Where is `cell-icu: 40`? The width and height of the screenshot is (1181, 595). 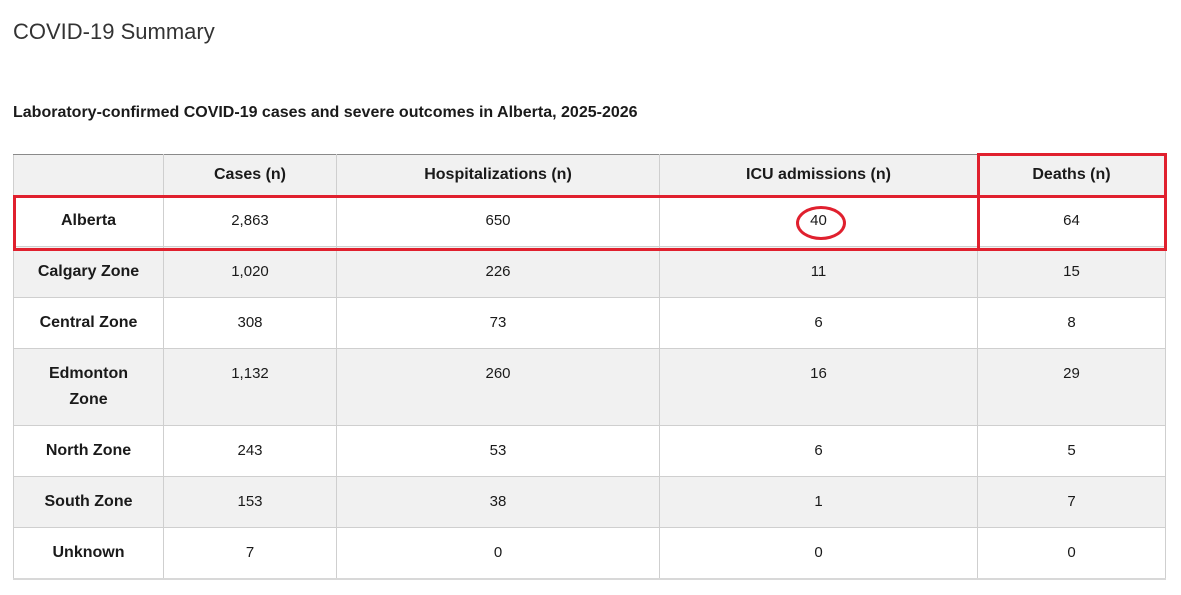
cell-icu: 40 is located at coordinates (818, 221).